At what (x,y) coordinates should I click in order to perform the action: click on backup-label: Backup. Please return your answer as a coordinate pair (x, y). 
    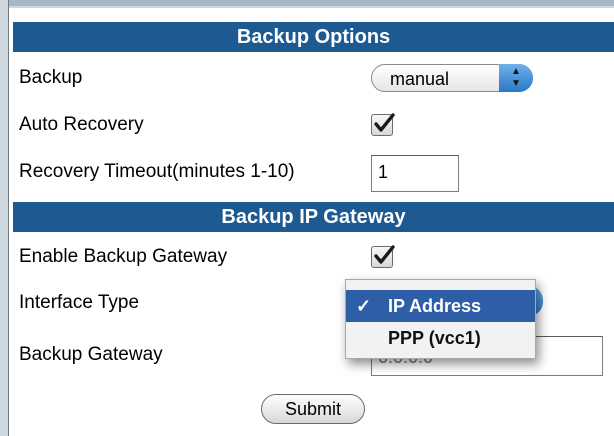
    Looking at the image, I should click on (51, 77).